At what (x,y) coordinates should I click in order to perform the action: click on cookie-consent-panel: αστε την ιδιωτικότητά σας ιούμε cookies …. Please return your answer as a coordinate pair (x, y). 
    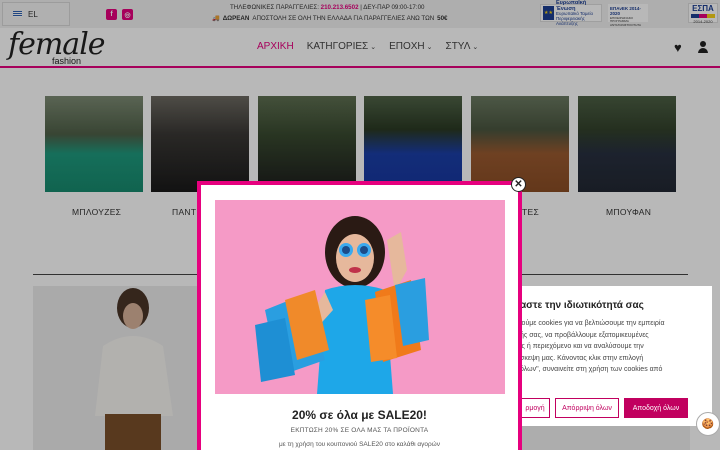
    Looking at the image, I should click on (606, 356).